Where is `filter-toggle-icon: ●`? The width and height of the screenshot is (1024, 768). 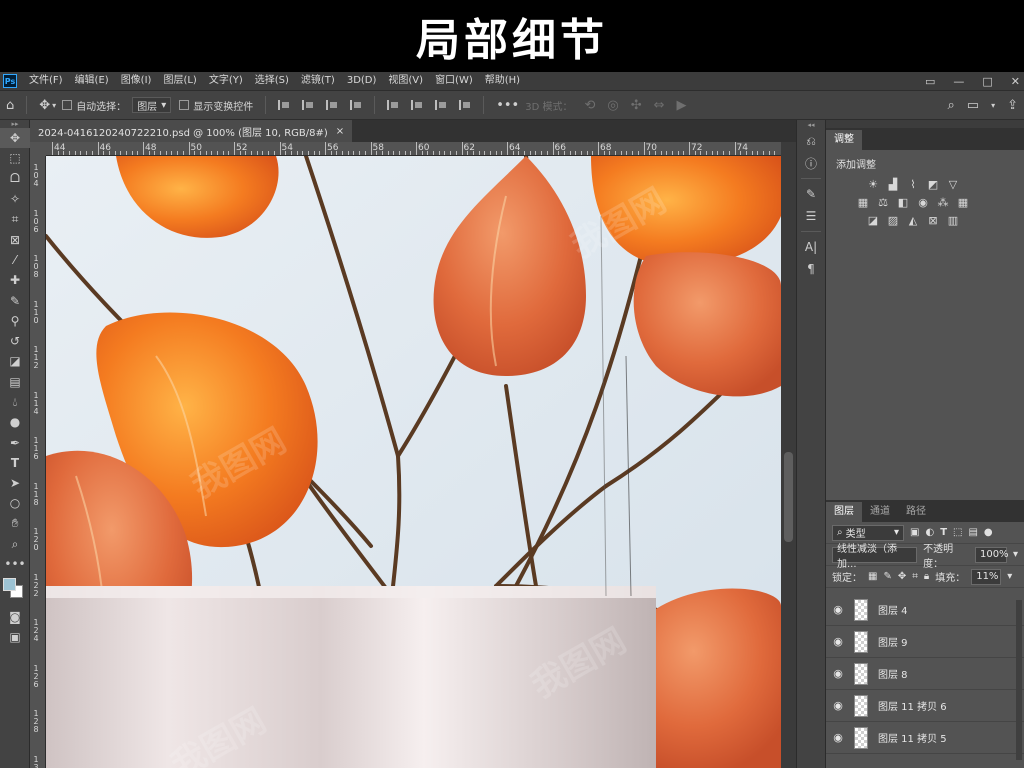
filter-toggle-icon: ● is located at coordinates (988, 532).